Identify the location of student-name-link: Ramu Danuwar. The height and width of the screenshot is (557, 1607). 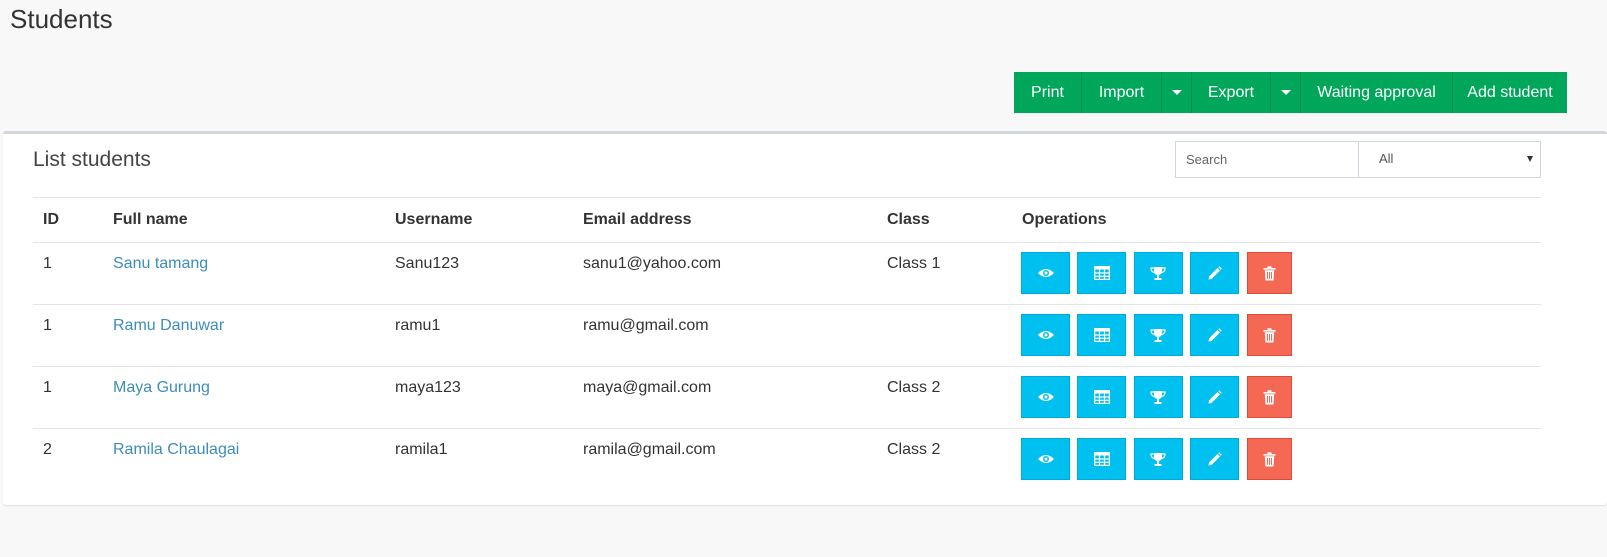
(168, 325).